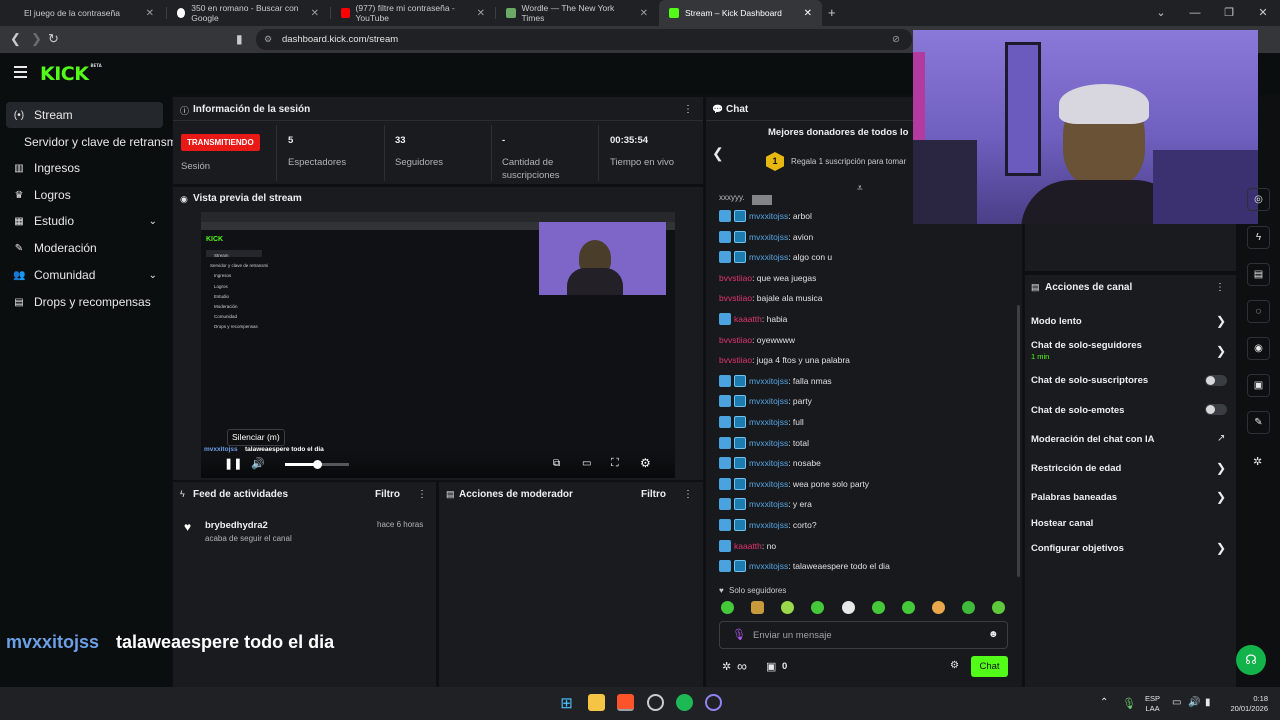 The image size is (1280, 720). I want to click on eye-off-icon: ⊘, so click(896, 39).